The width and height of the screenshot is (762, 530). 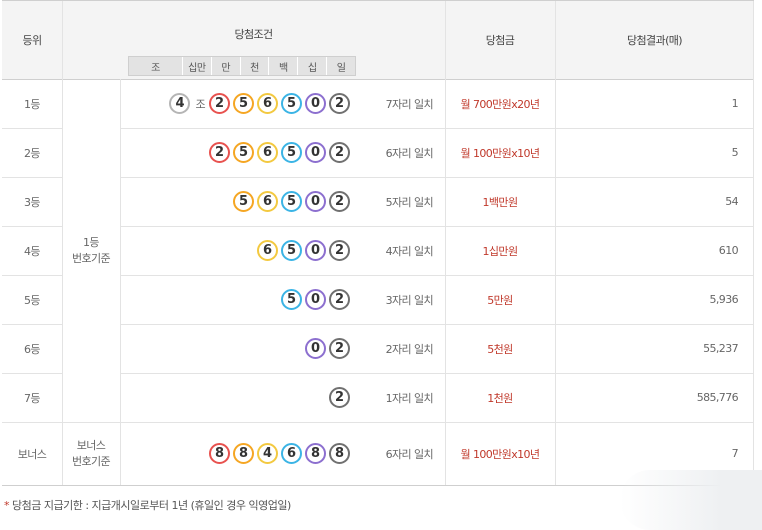 I want to click on jo-label: 조, so click(x=200, y=104).